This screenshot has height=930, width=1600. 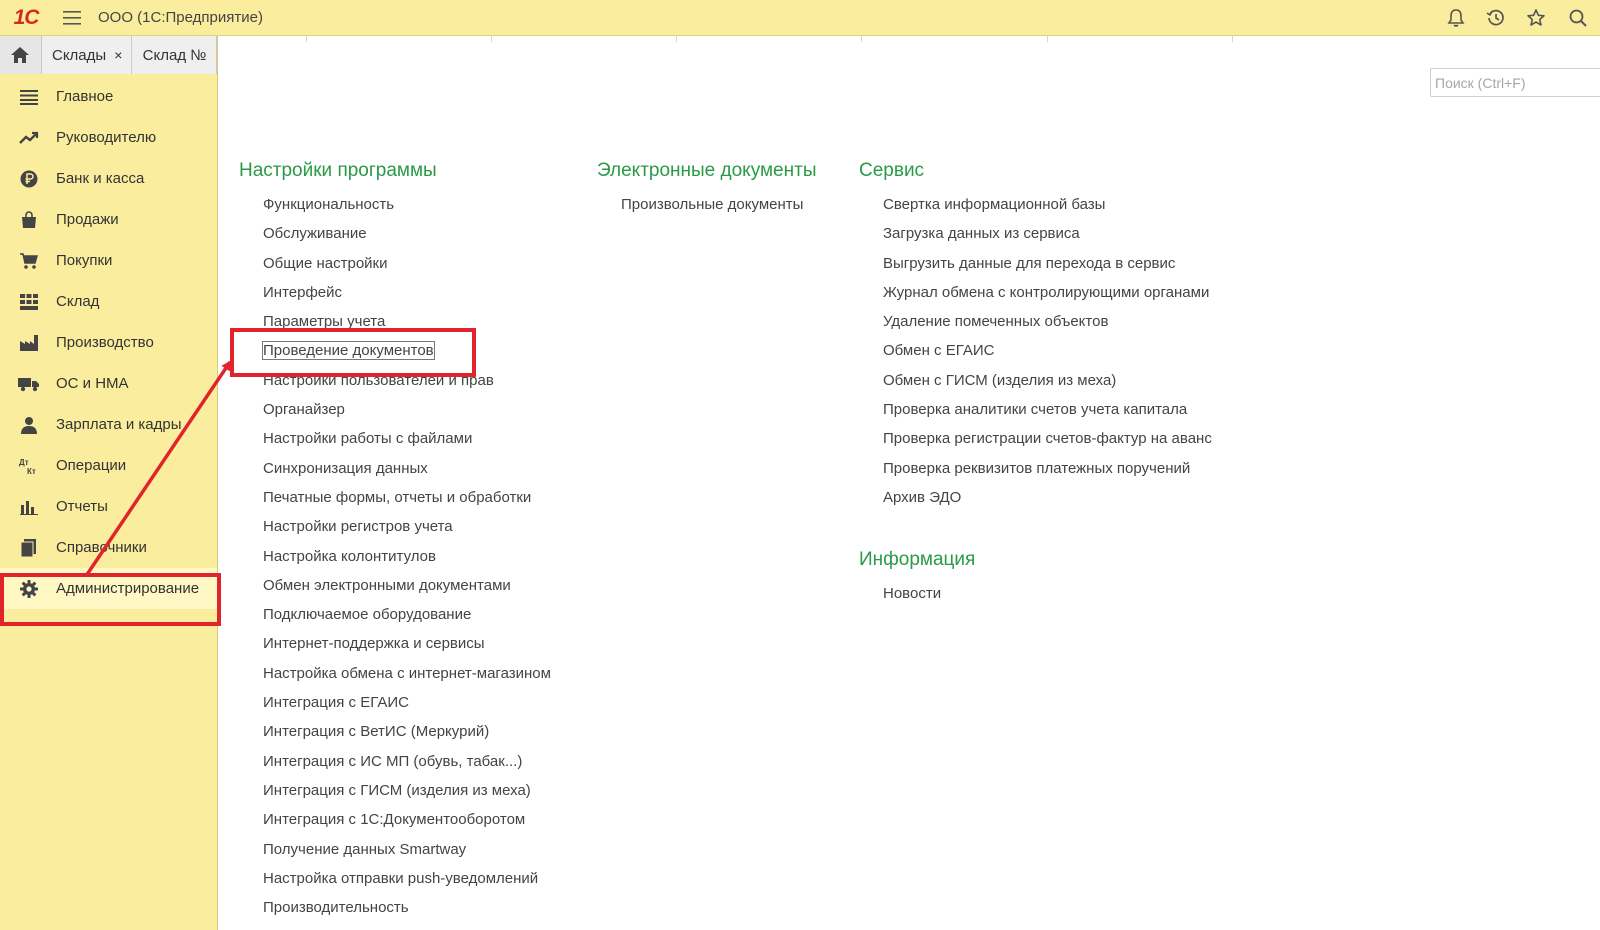 I want to click on link-db-rollup: Свертка информационной базы, so click(x=1047, y=204).